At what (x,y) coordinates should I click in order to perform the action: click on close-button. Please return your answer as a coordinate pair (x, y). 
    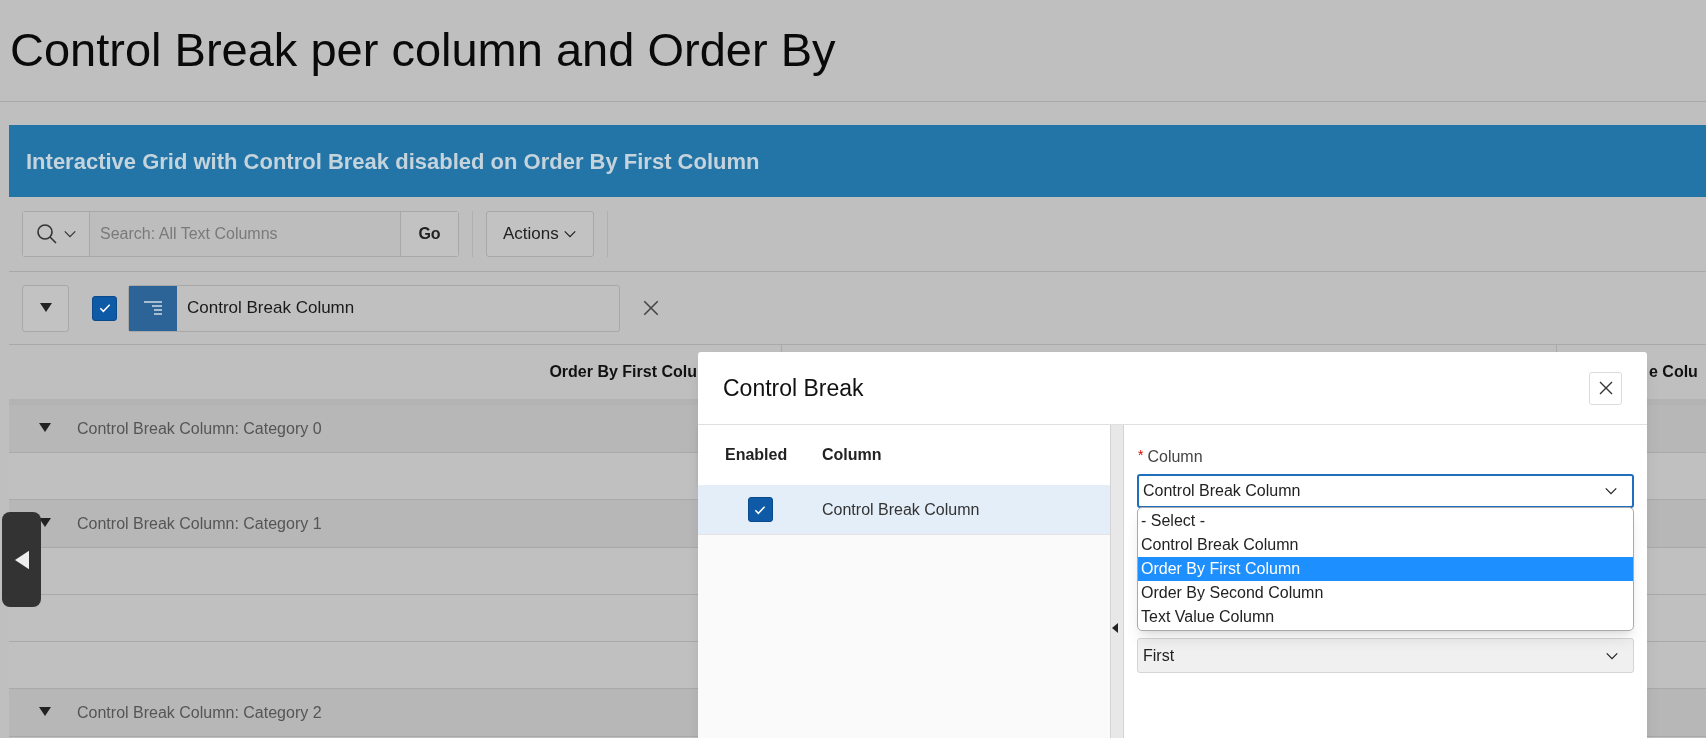
    Looking at the image, I should click on (1605, 388).